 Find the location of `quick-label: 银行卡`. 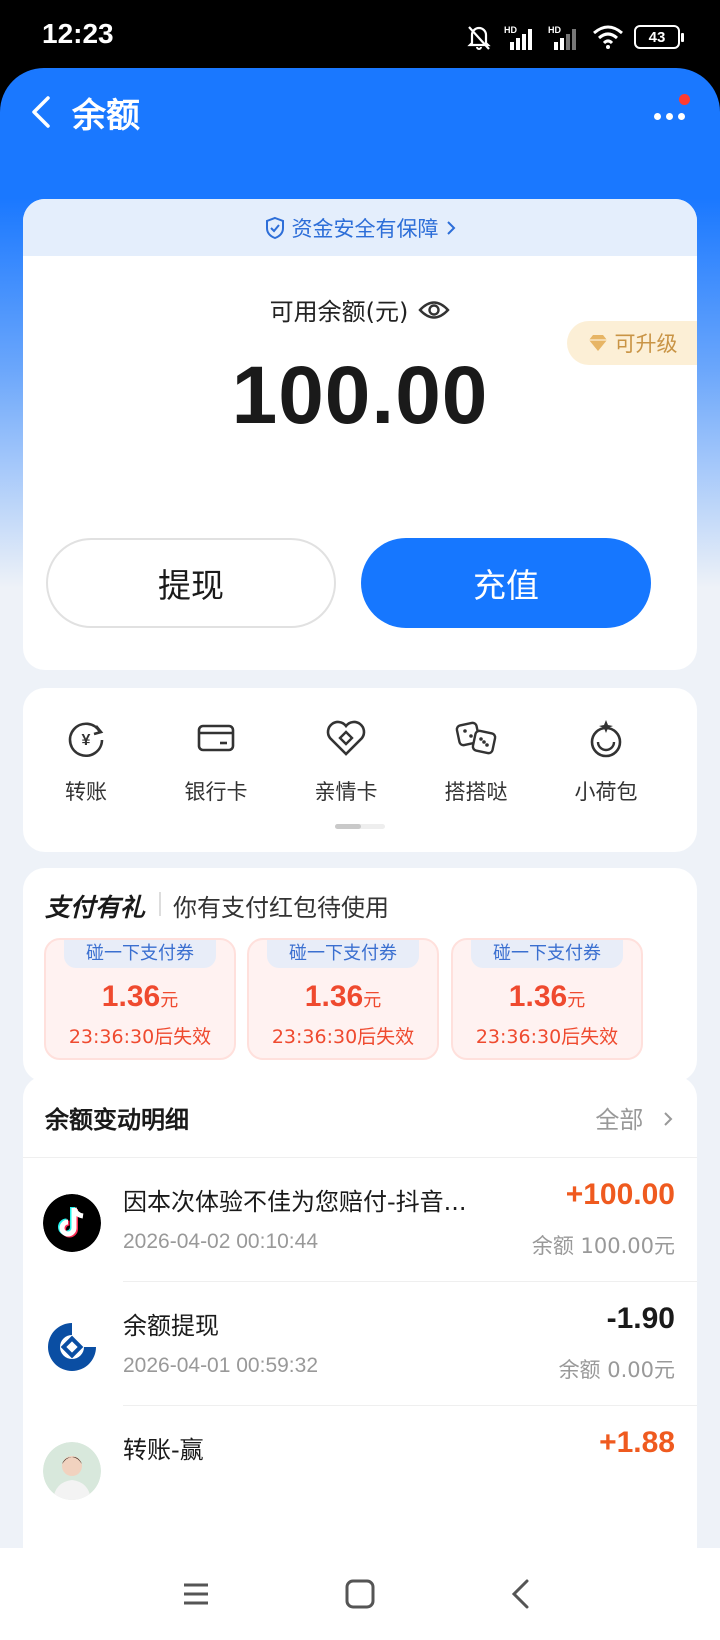

quick-label: 银行卡 is located at coordinates (216, 792).